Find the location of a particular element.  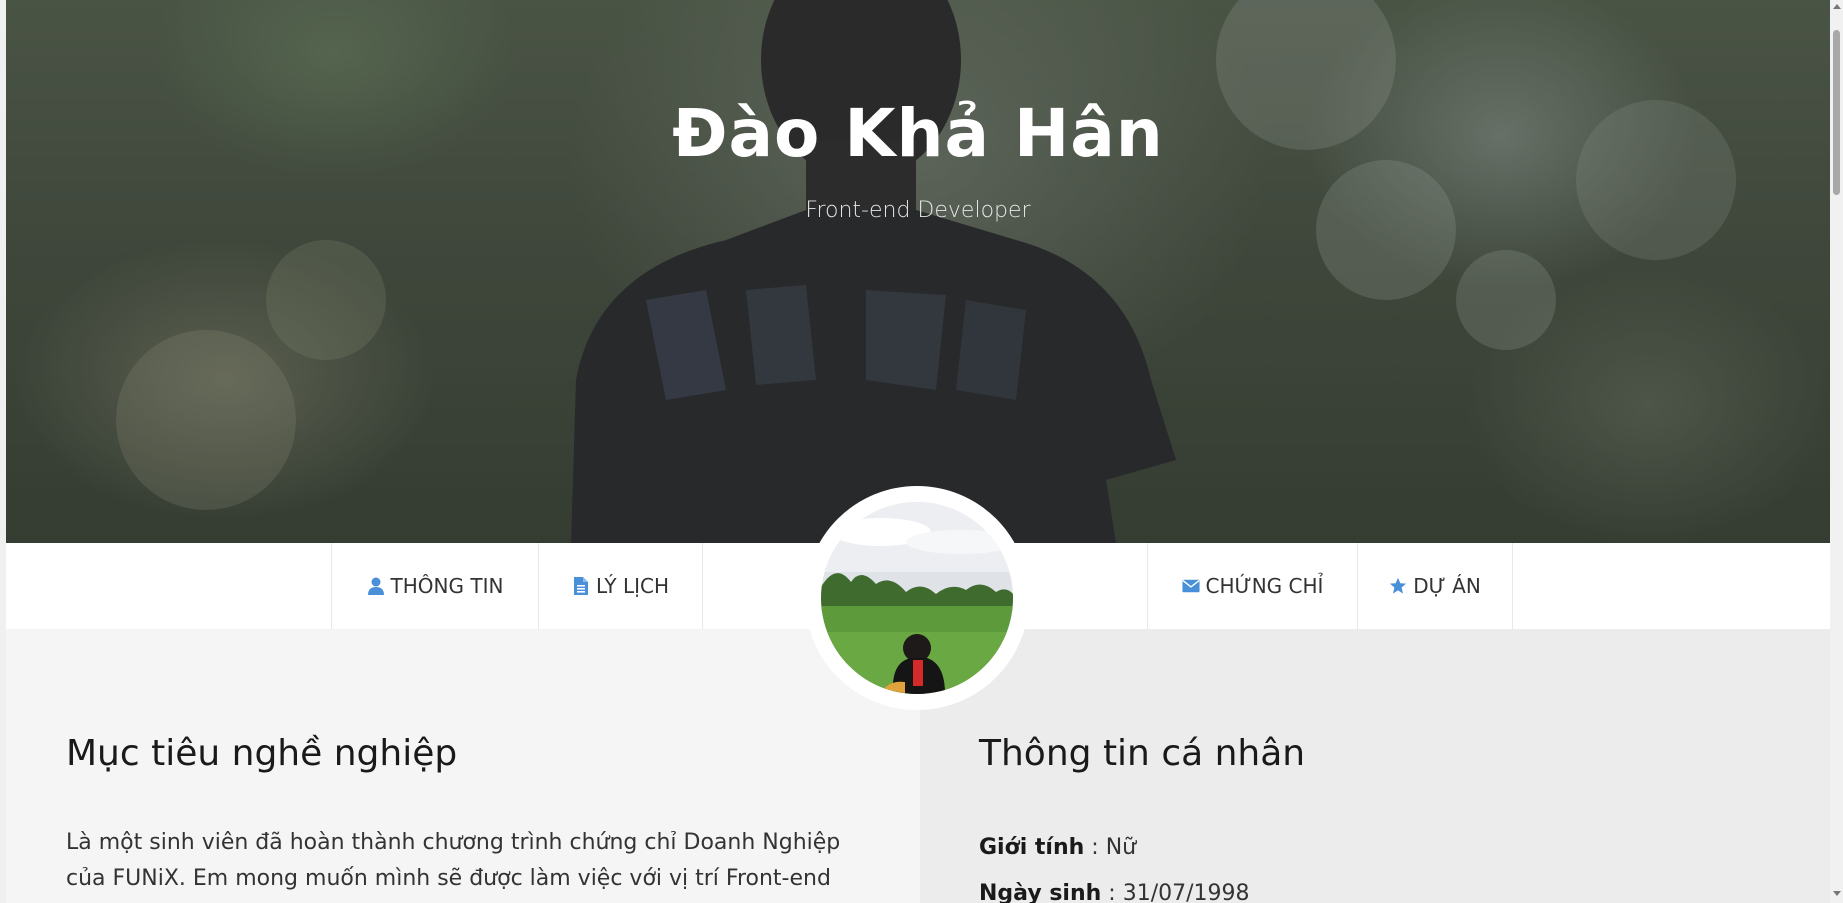

hero-role: Front-end Developer is located at coordinates (918, 210).